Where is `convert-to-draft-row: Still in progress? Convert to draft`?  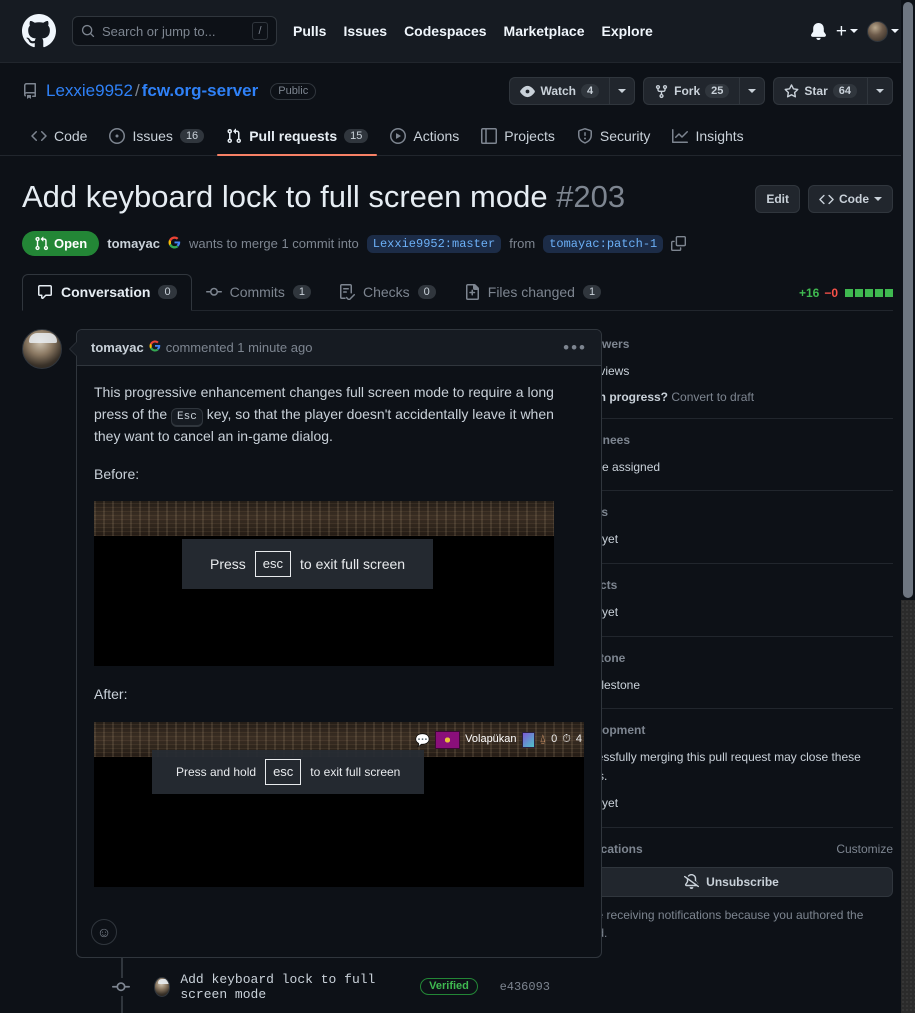 convert-to-draft-row: Still in progress? Convert to draft is located at coordinates (731, 397).